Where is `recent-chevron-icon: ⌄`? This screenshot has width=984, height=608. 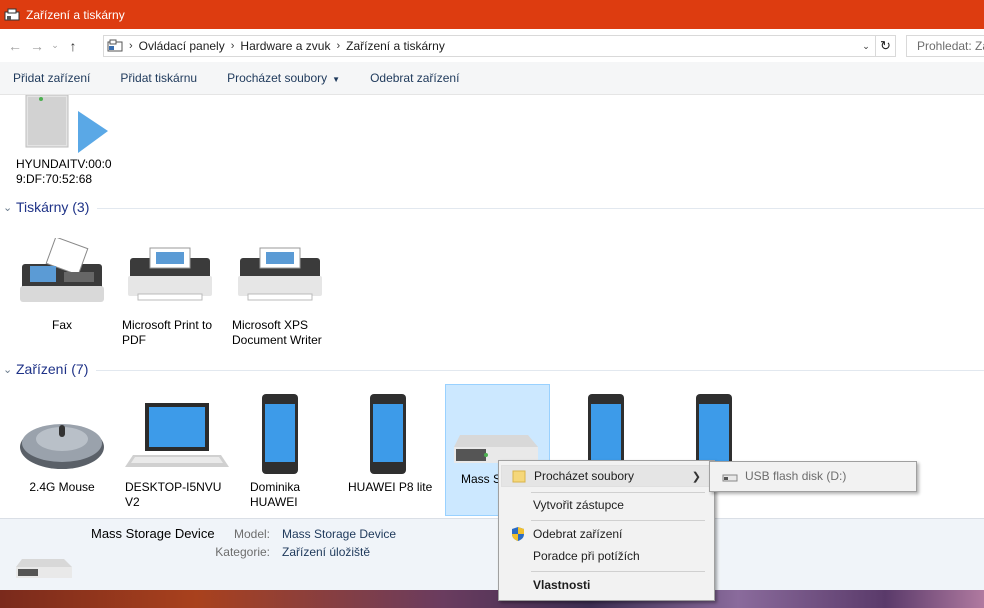
recent-chevron-icon: ⌄ is located at coordinates (55, 46).